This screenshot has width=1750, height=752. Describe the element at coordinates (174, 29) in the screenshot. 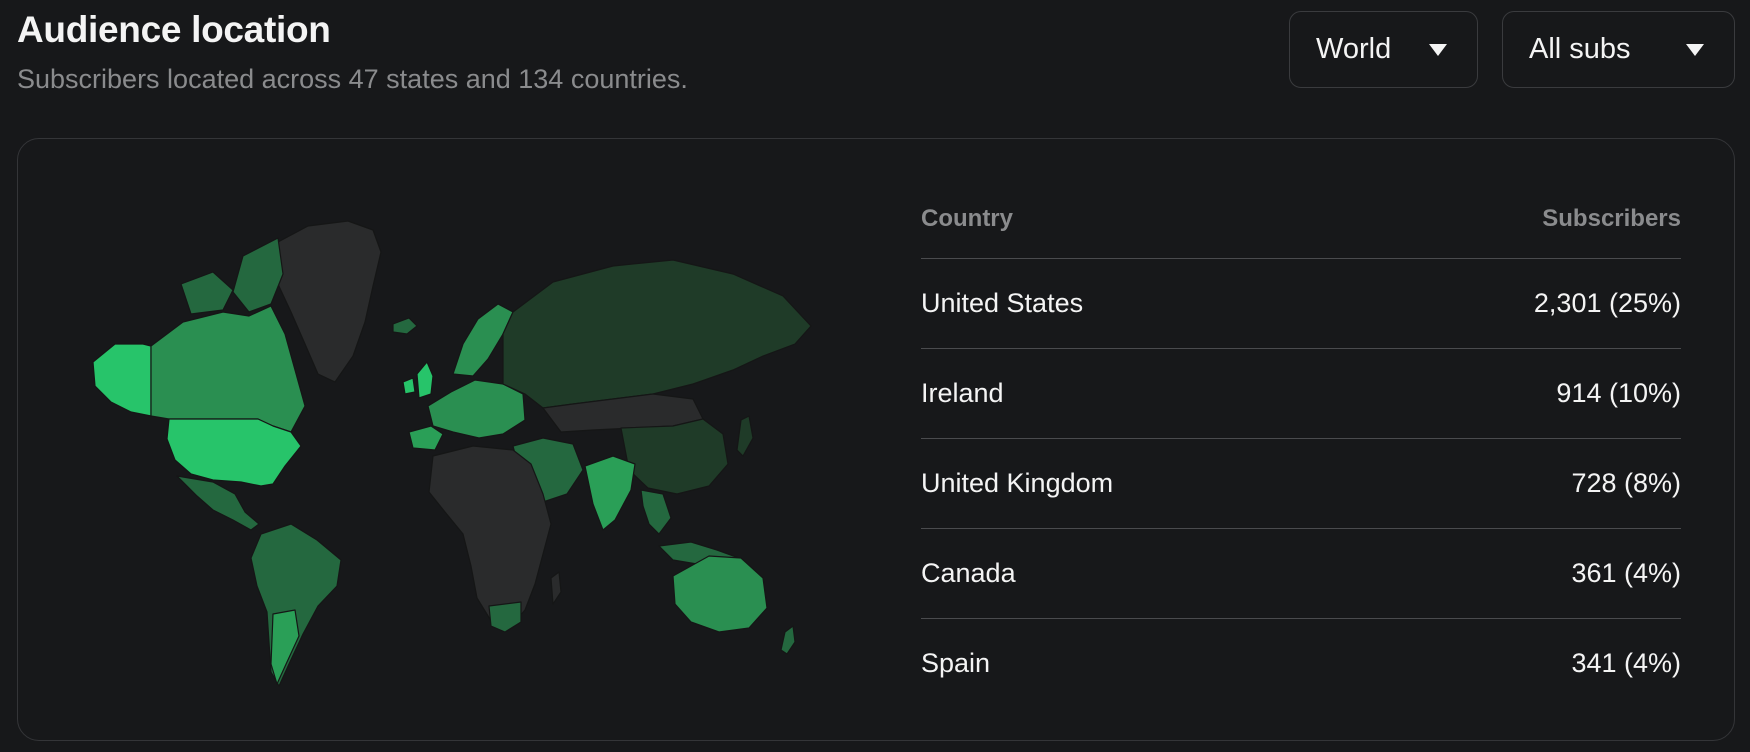

I see `page-title: Audience location` at that location.